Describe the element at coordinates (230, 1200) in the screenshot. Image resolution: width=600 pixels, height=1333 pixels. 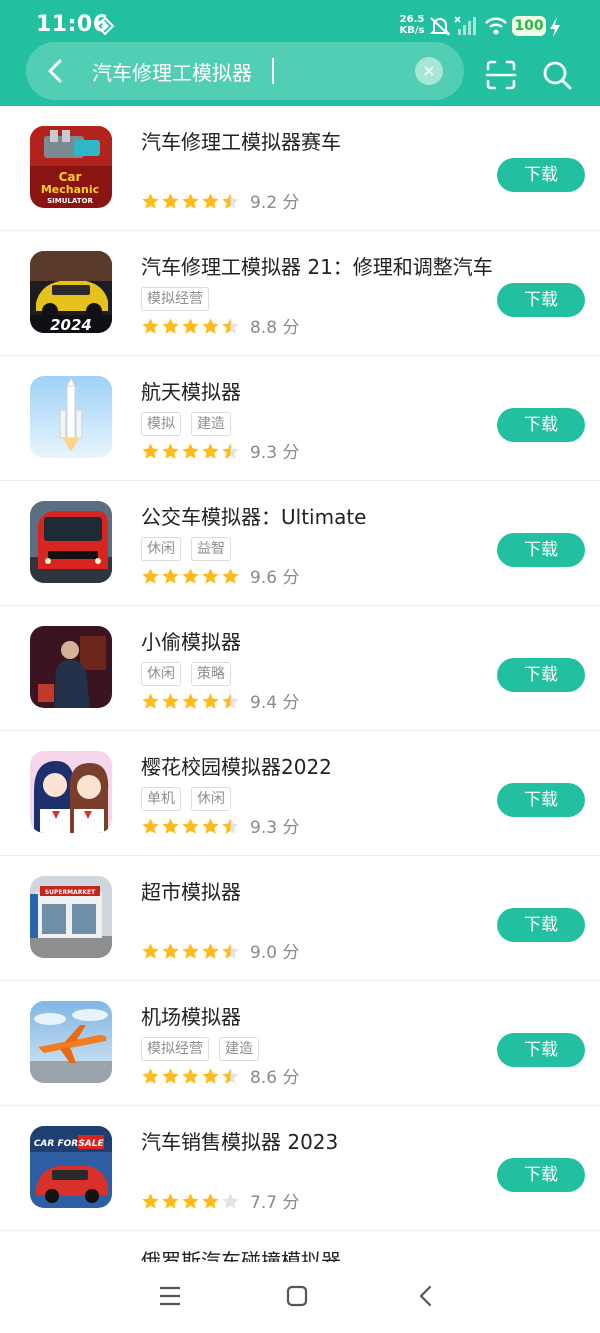
I see `star-empty-icon` at that location.